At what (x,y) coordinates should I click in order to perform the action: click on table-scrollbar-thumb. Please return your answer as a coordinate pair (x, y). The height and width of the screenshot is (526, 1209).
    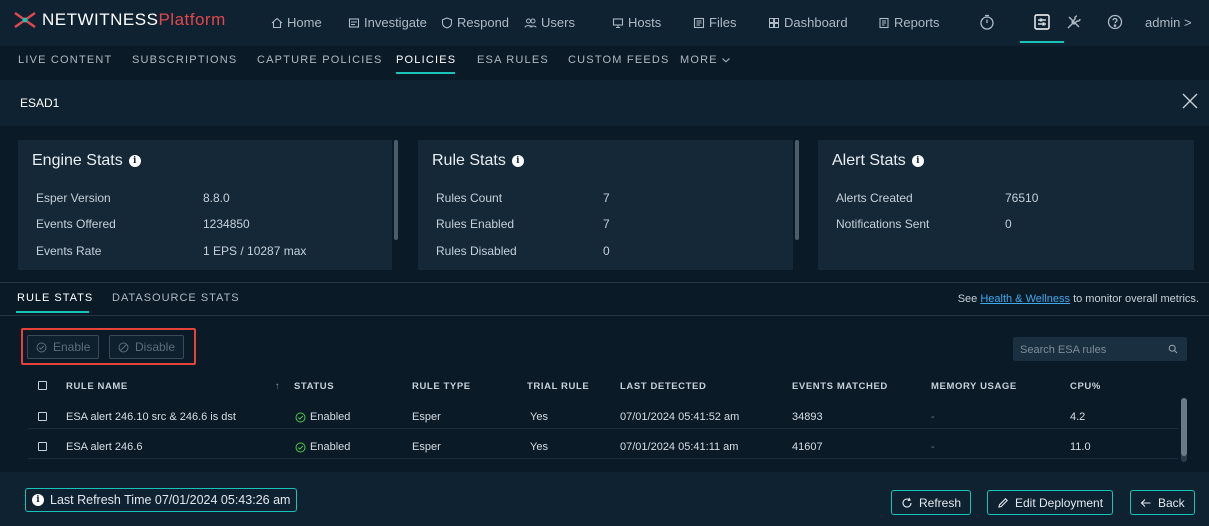
    Looking at the image, I should click on (1184, 427).